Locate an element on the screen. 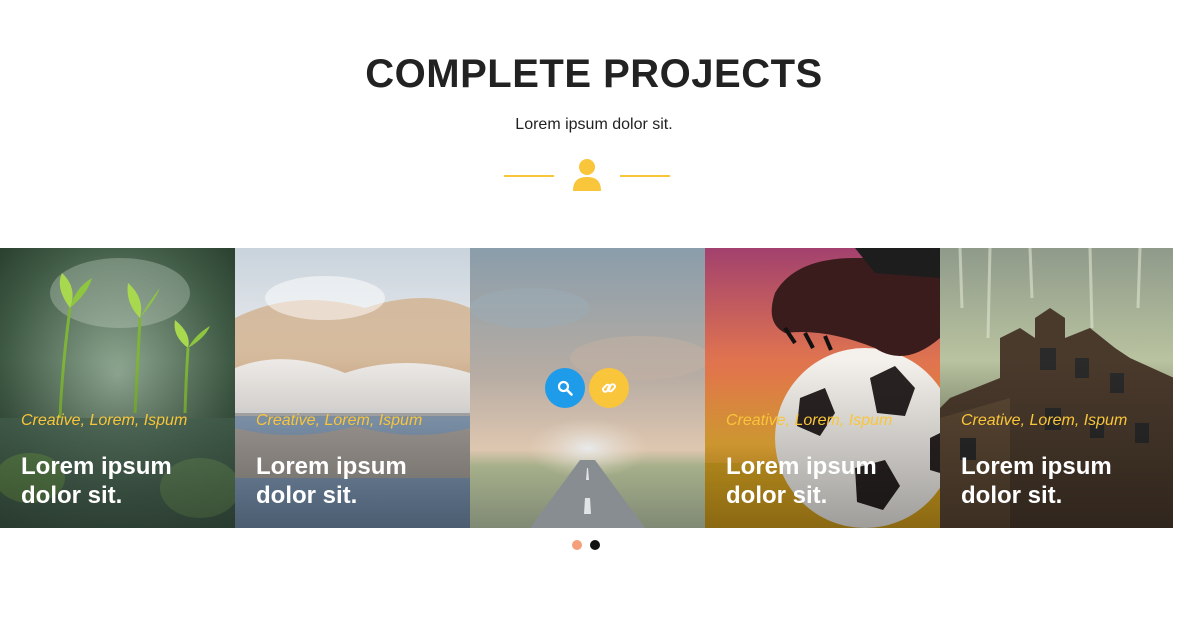 The height and width of the screenshot is (625, 1188). carousel-dot-2-active is located at coordinates (595, 545).